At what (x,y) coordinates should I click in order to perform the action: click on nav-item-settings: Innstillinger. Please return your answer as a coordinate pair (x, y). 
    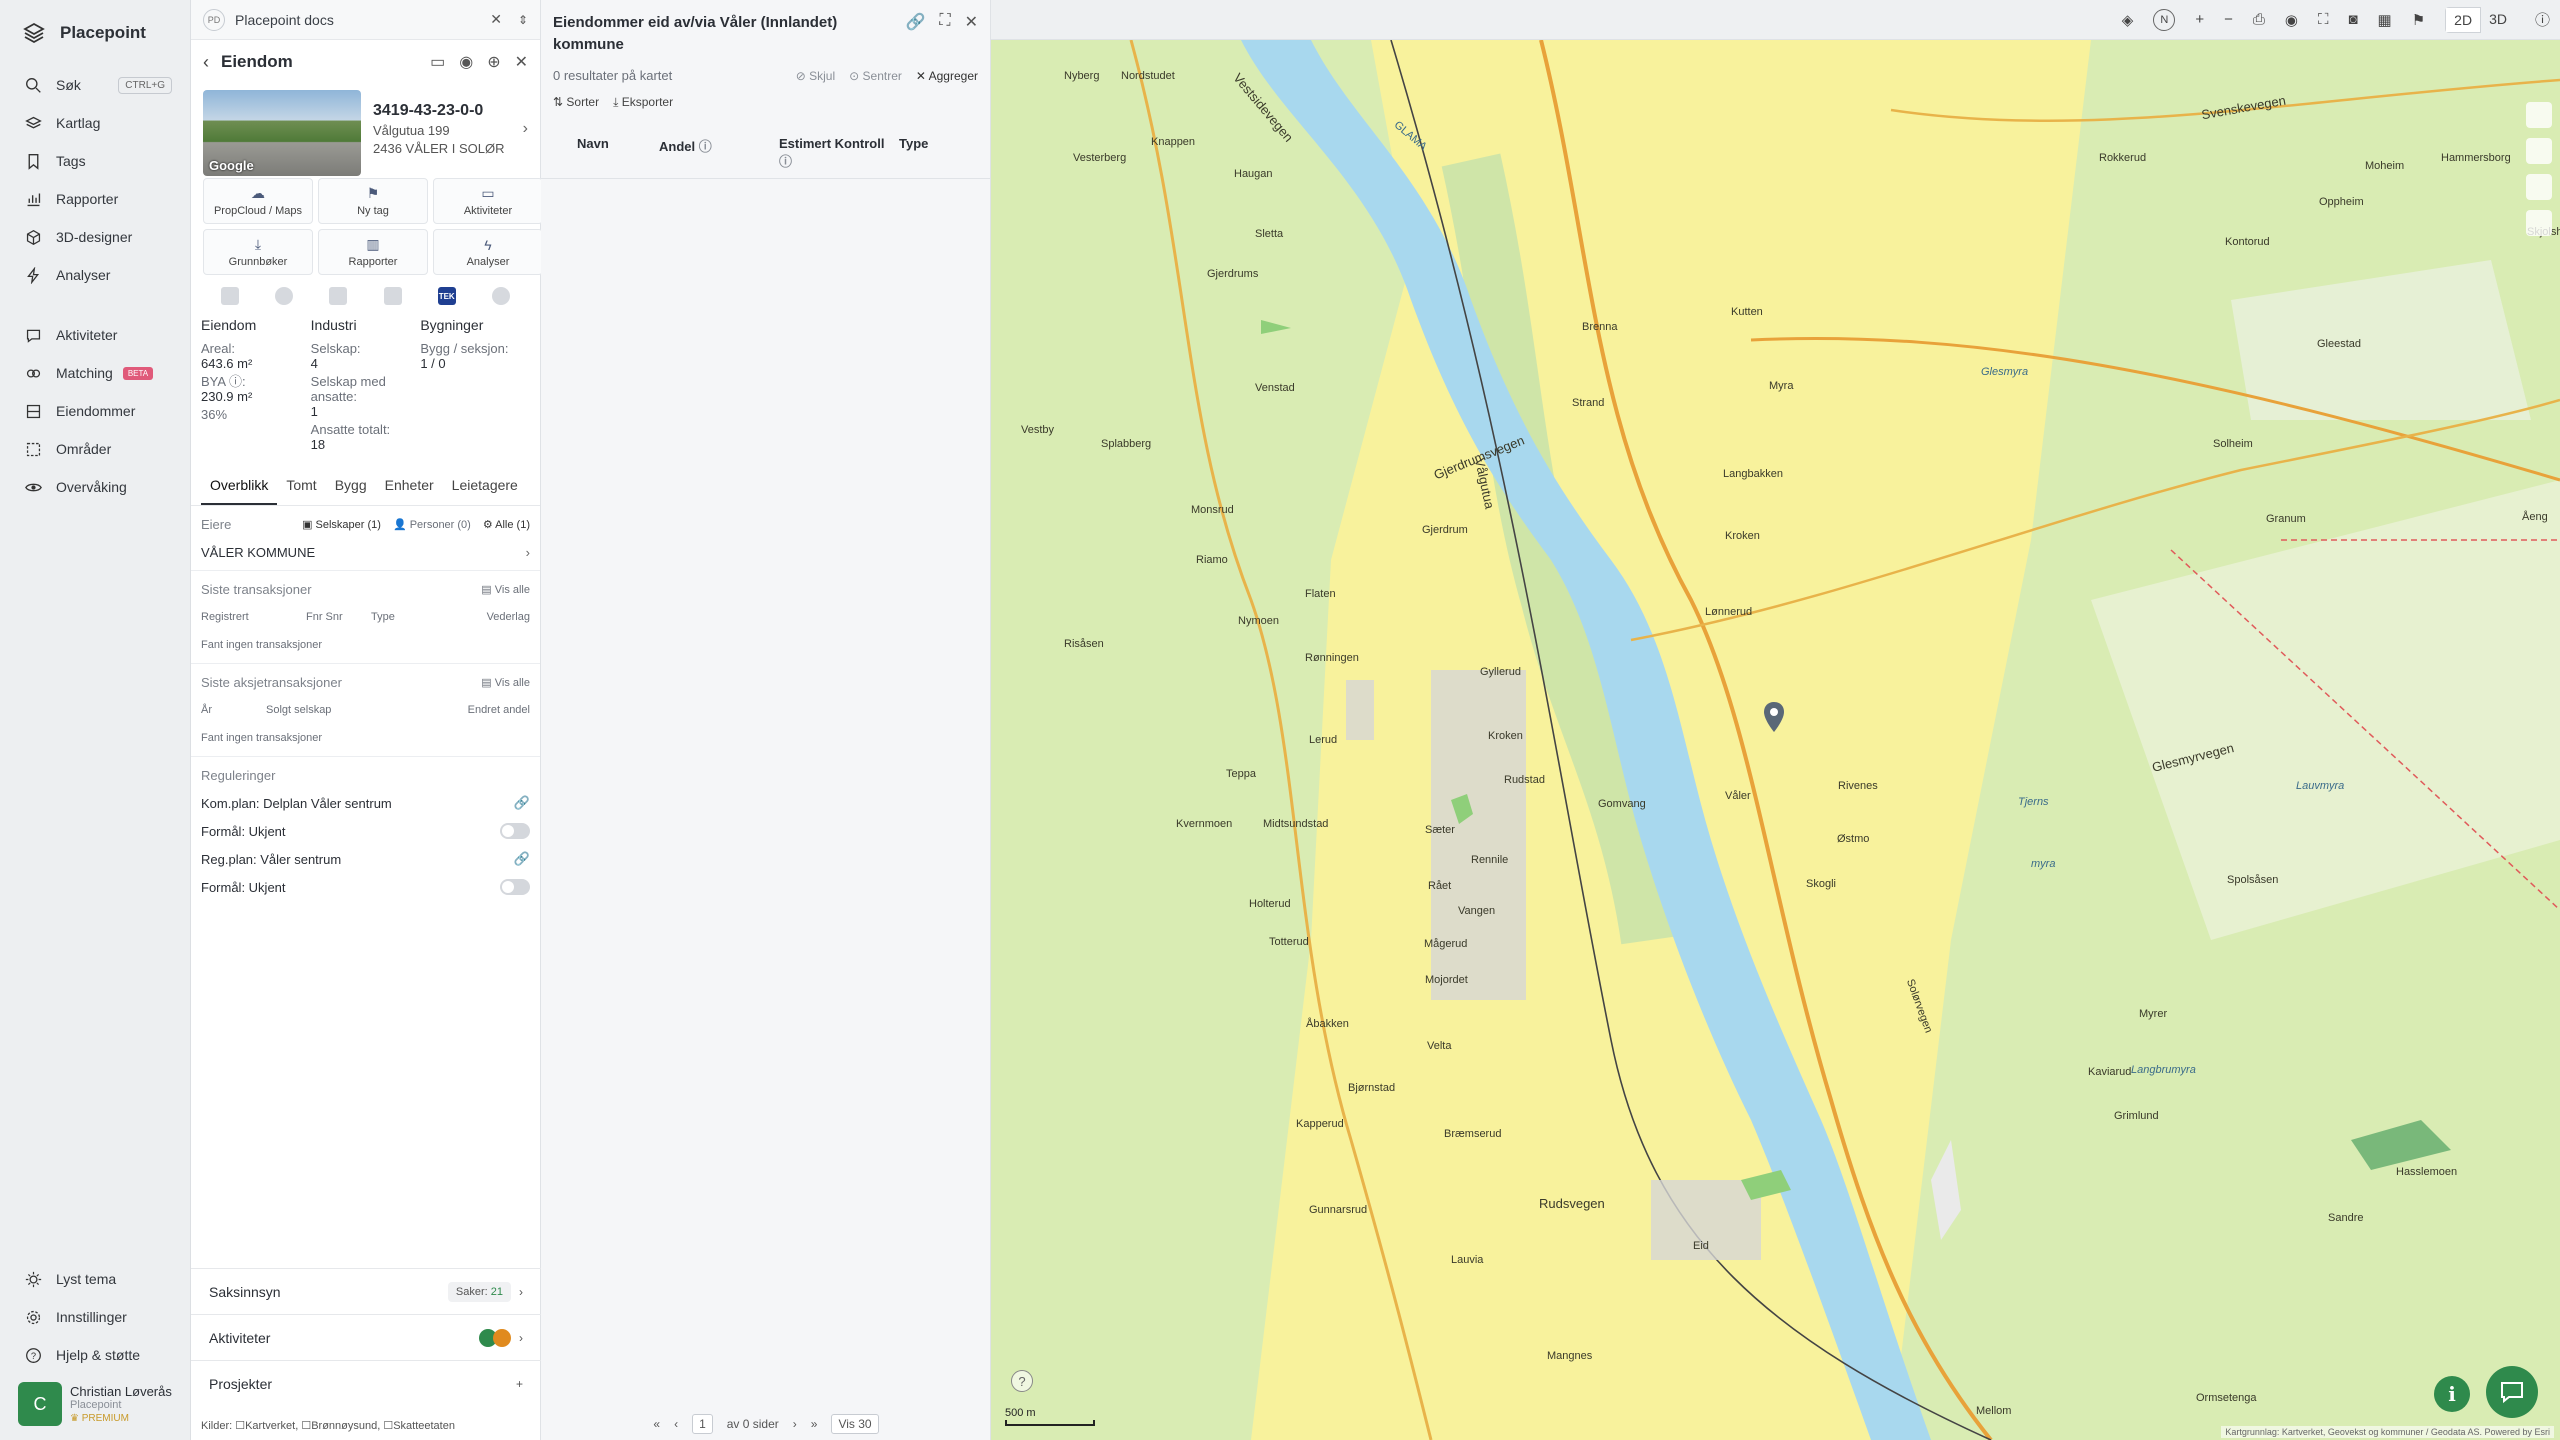
    Looking at the image, I should click on (95, 1317).